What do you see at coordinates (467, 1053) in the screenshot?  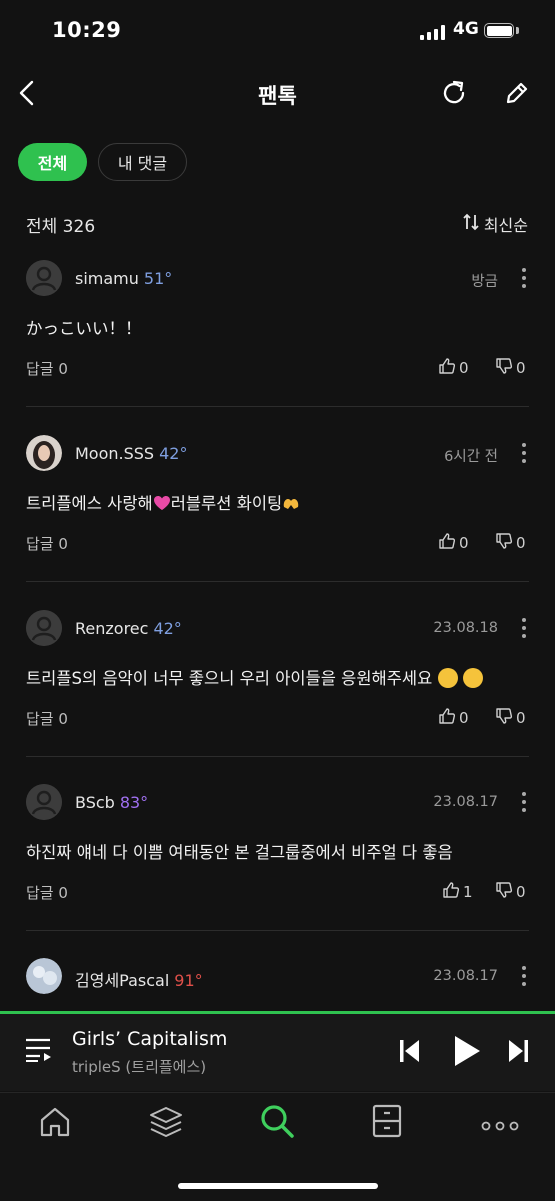 I see `play-icon` at bounding box center [467, 1053].